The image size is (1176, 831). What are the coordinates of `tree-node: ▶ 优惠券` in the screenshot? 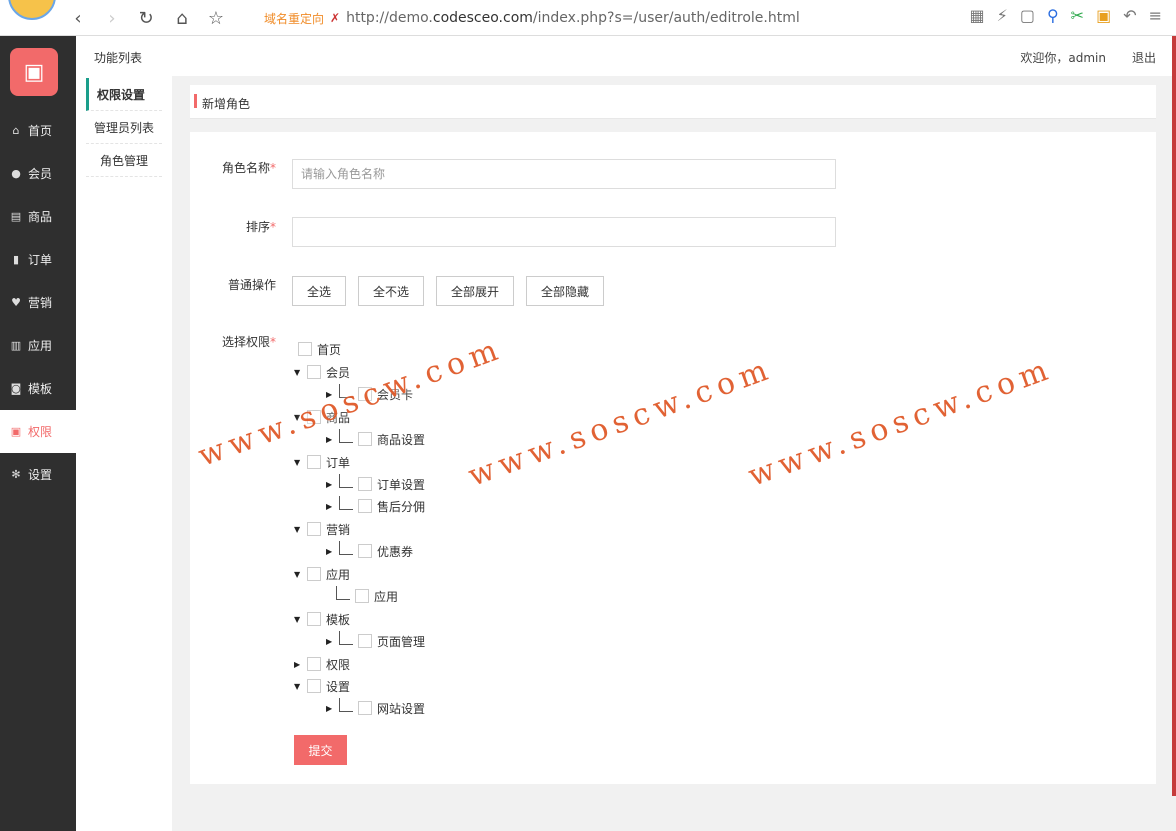 It's located at (369, 550).